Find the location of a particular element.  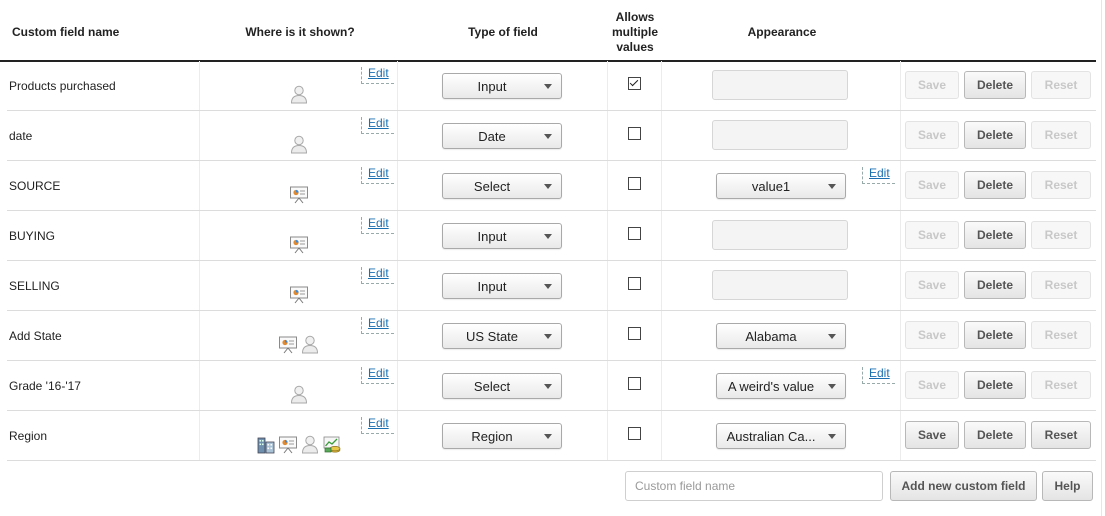

person-icon is located at coordinates (299, 94).